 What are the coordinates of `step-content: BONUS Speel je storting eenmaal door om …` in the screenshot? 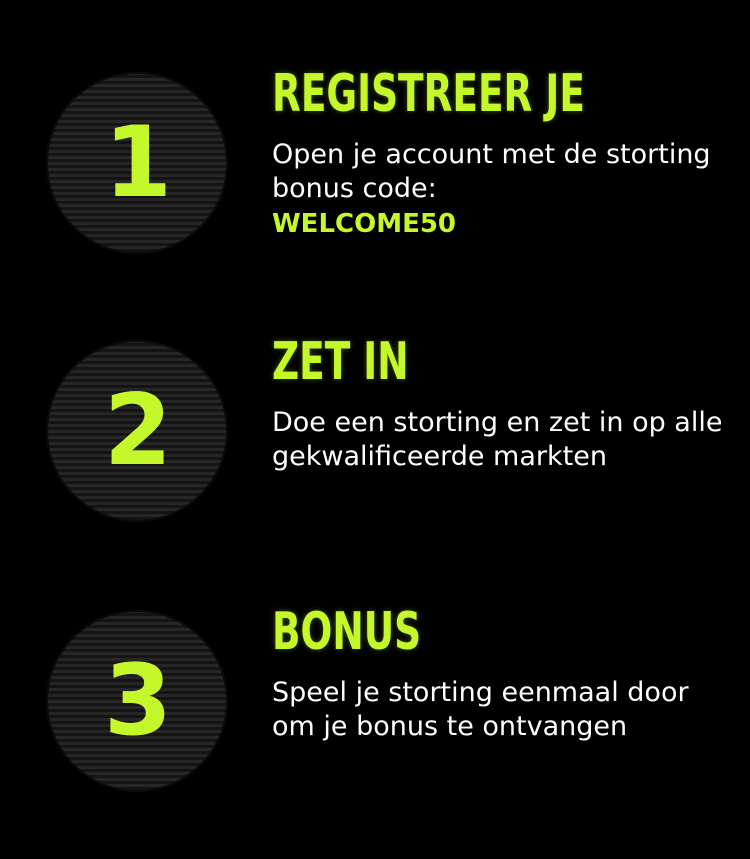 It's located at (502, 672).